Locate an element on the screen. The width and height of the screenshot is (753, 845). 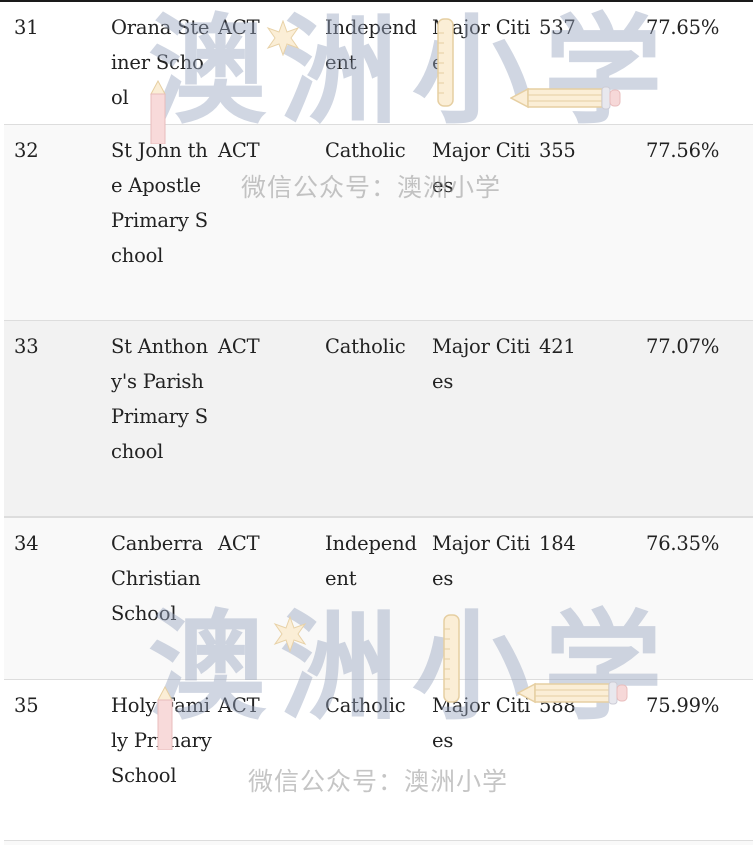
score-cell: 77.56% is located at coordinates (683, 150).